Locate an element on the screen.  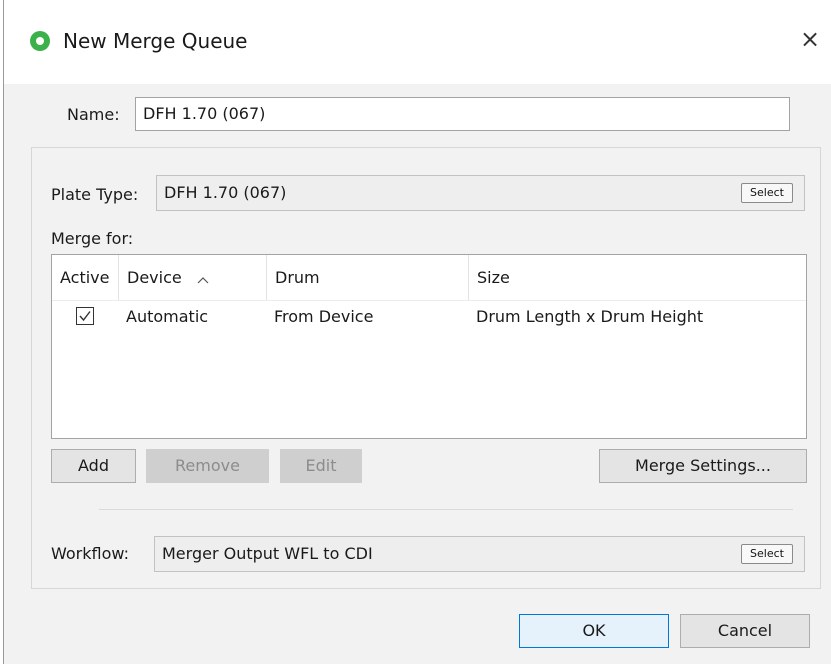
app-icon is located at coordinates (40, 41).